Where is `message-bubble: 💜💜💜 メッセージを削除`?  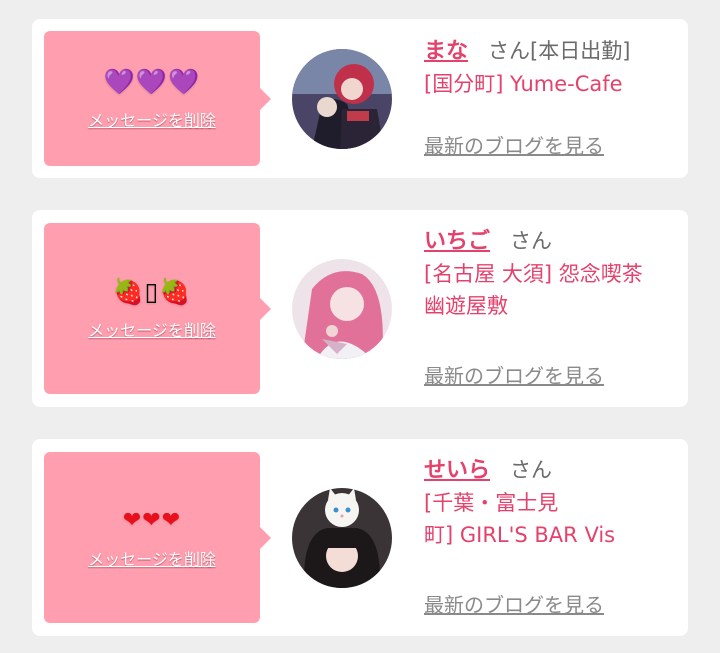
message-bubble: 💜💜💜 メッセージを削除 is located at coordinates (157, 98).